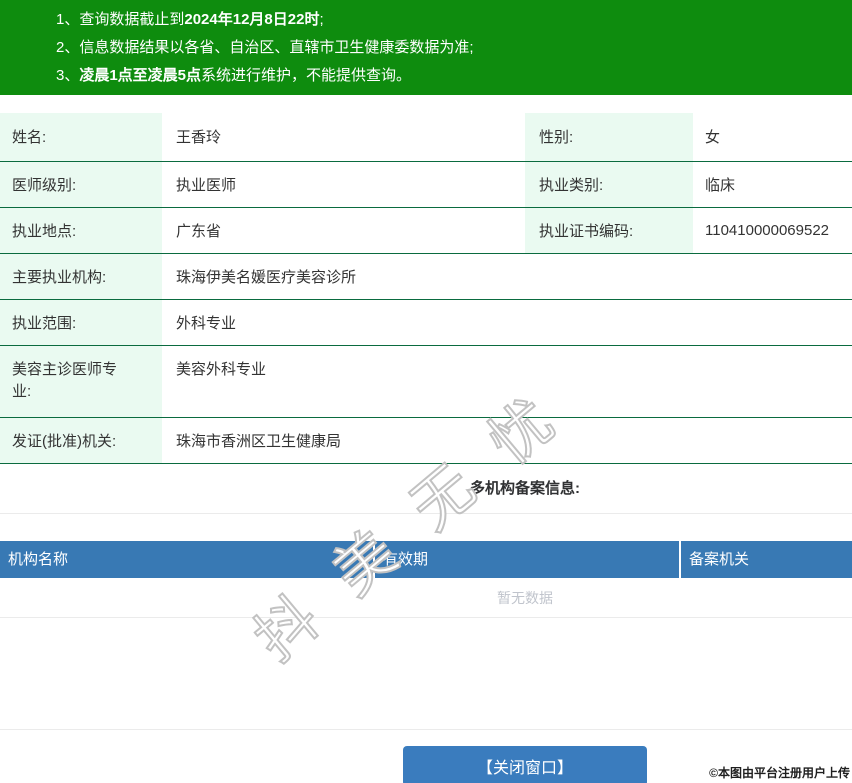  I want to click on empty-table-body, so click(426, 674).